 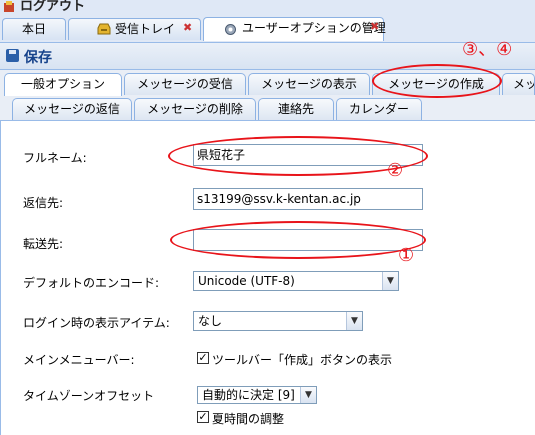 I want to click on reply-to-input: s13199@ssv.k-kentan.ac.jp, so click(x=308, y=199).